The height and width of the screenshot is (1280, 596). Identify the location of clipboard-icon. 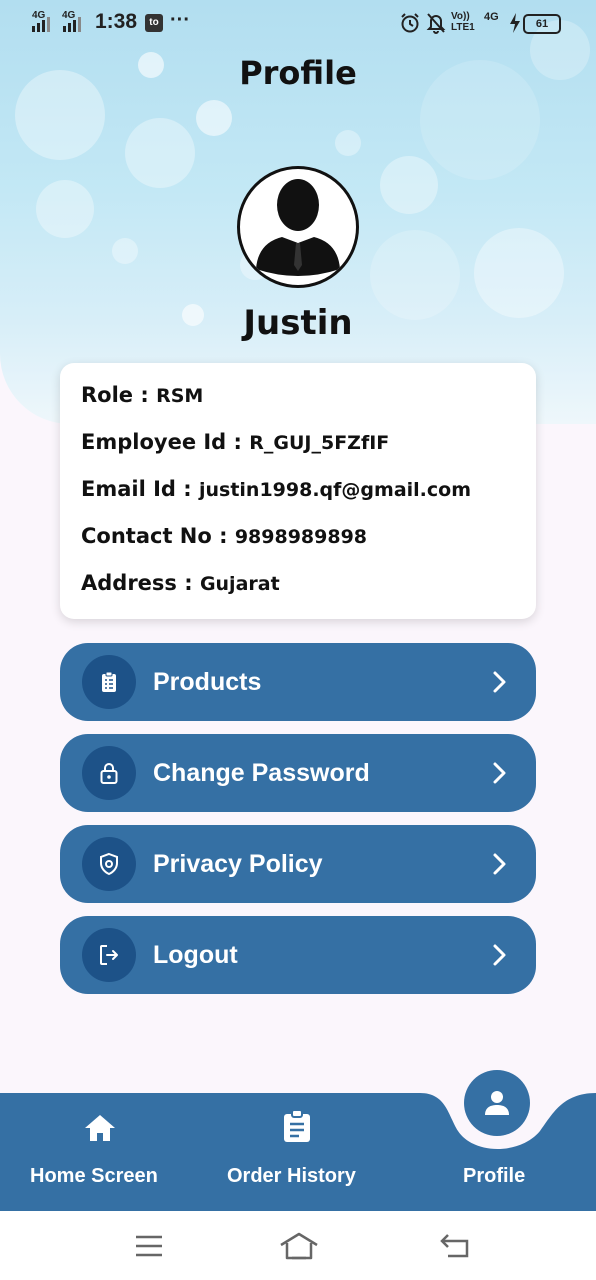
(109, 681).